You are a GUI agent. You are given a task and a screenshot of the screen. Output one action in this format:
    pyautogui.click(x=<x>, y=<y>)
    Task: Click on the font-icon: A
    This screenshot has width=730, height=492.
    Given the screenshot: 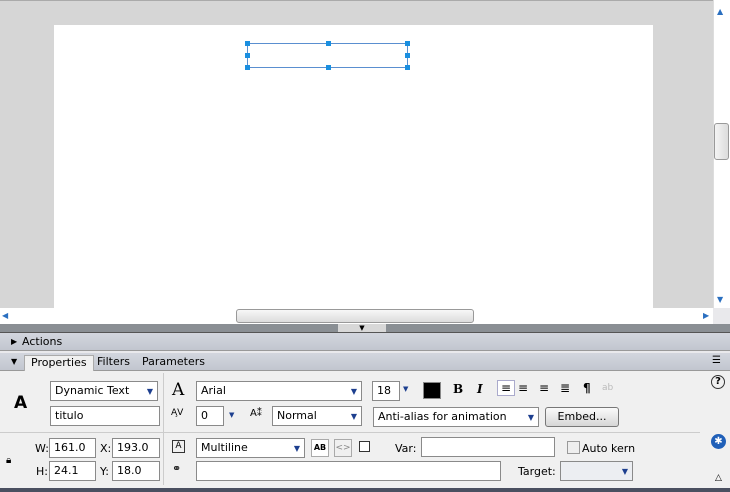 What is the action you would take?
    pyautogui.click(x=178, y=390)
    